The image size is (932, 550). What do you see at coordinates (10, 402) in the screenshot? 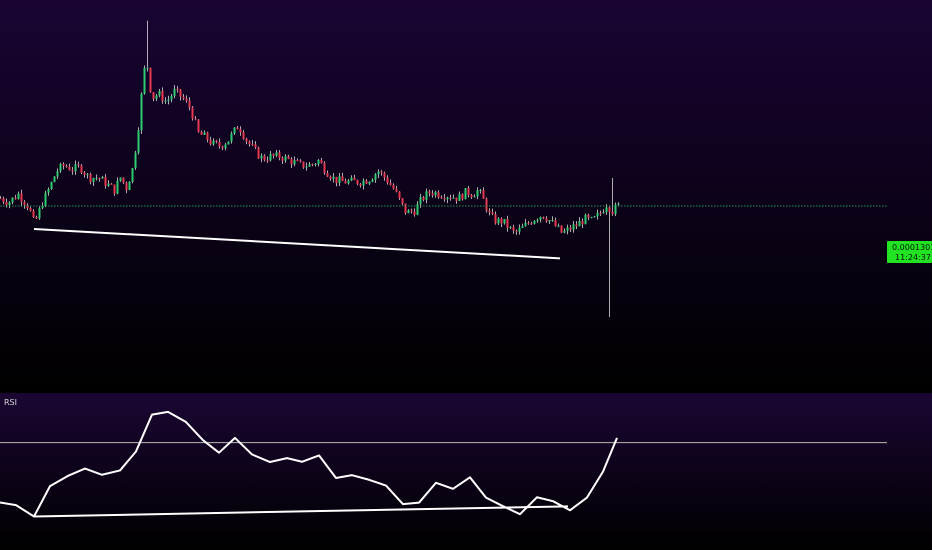
I see `rsi-title: RSI` at bounding box center [10, 402].